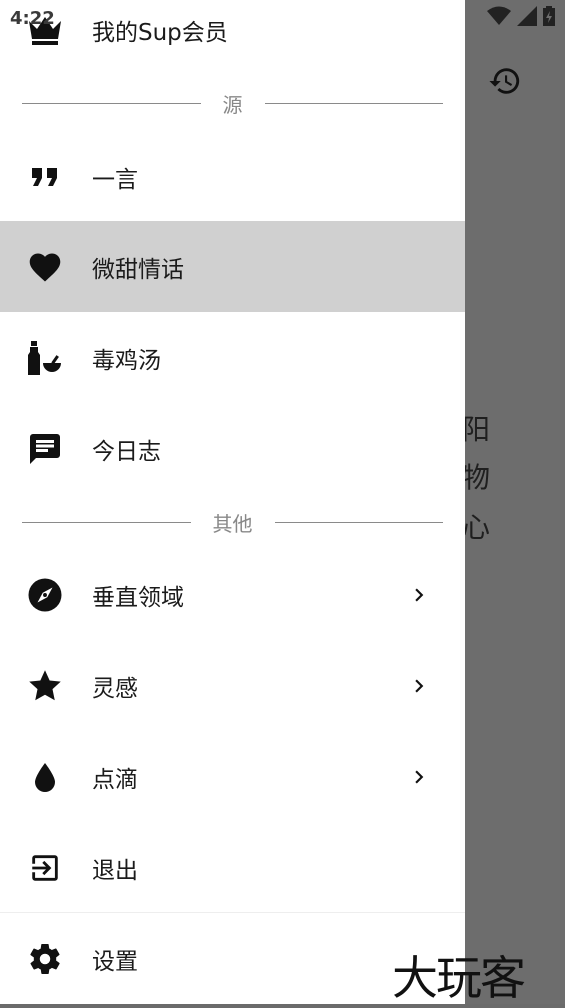 Image resolution: width=565 pixels, height=1008 pixels. Describe the element at coordinates (45, 868) in the screenshot. I see `exit-icon` at that location.